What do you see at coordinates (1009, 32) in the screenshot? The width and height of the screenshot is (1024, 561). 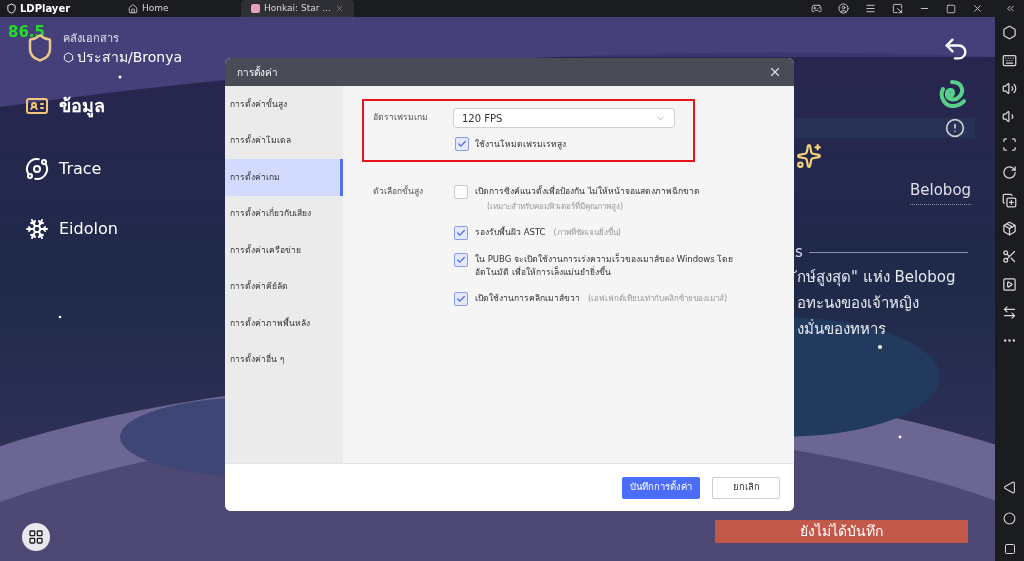 I see `hexagon-icon` at bounding box center [1009, 32].